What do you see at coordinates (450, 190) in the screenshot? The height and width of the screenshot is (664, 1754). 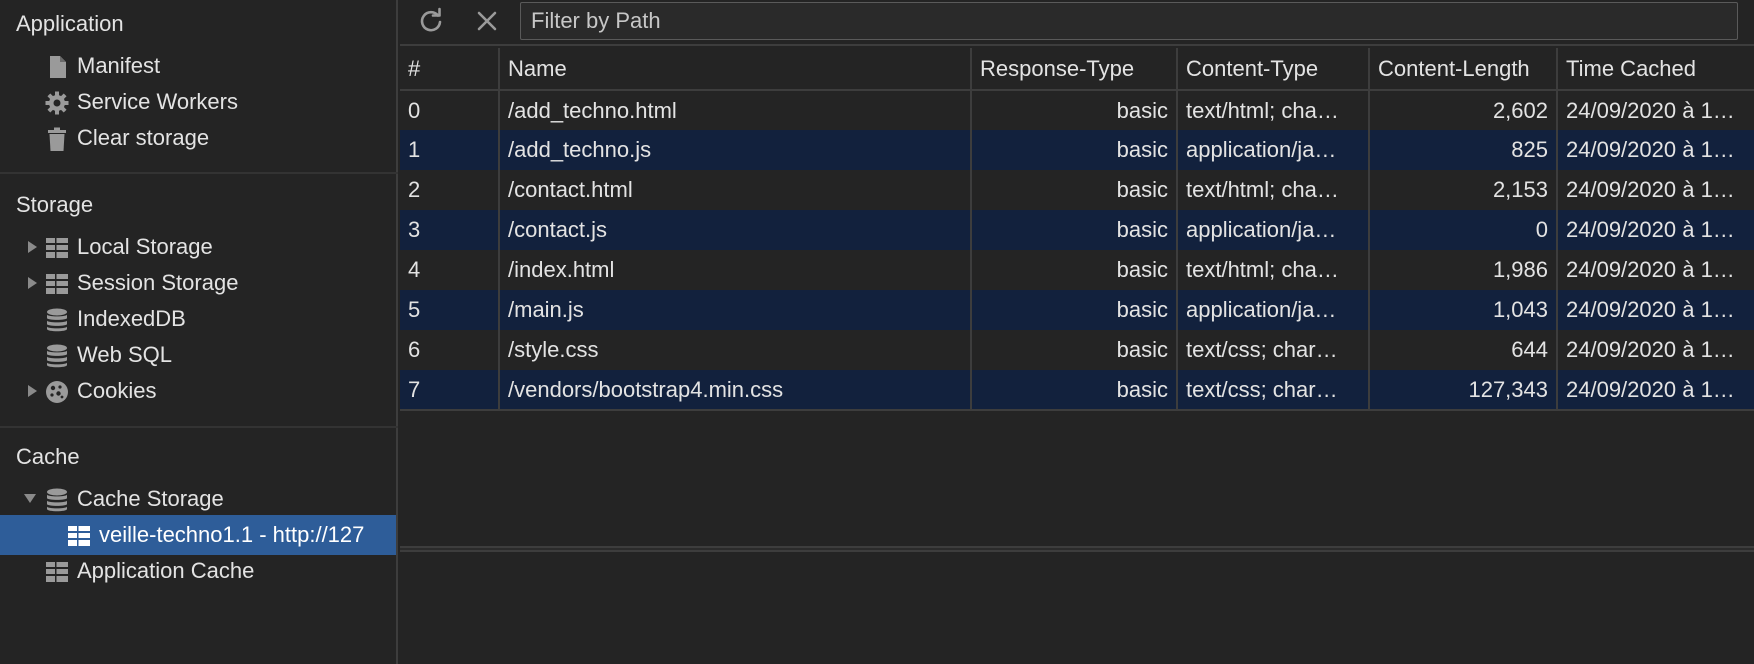 I see `cell-index: 2` at bounding box center [450, 190].